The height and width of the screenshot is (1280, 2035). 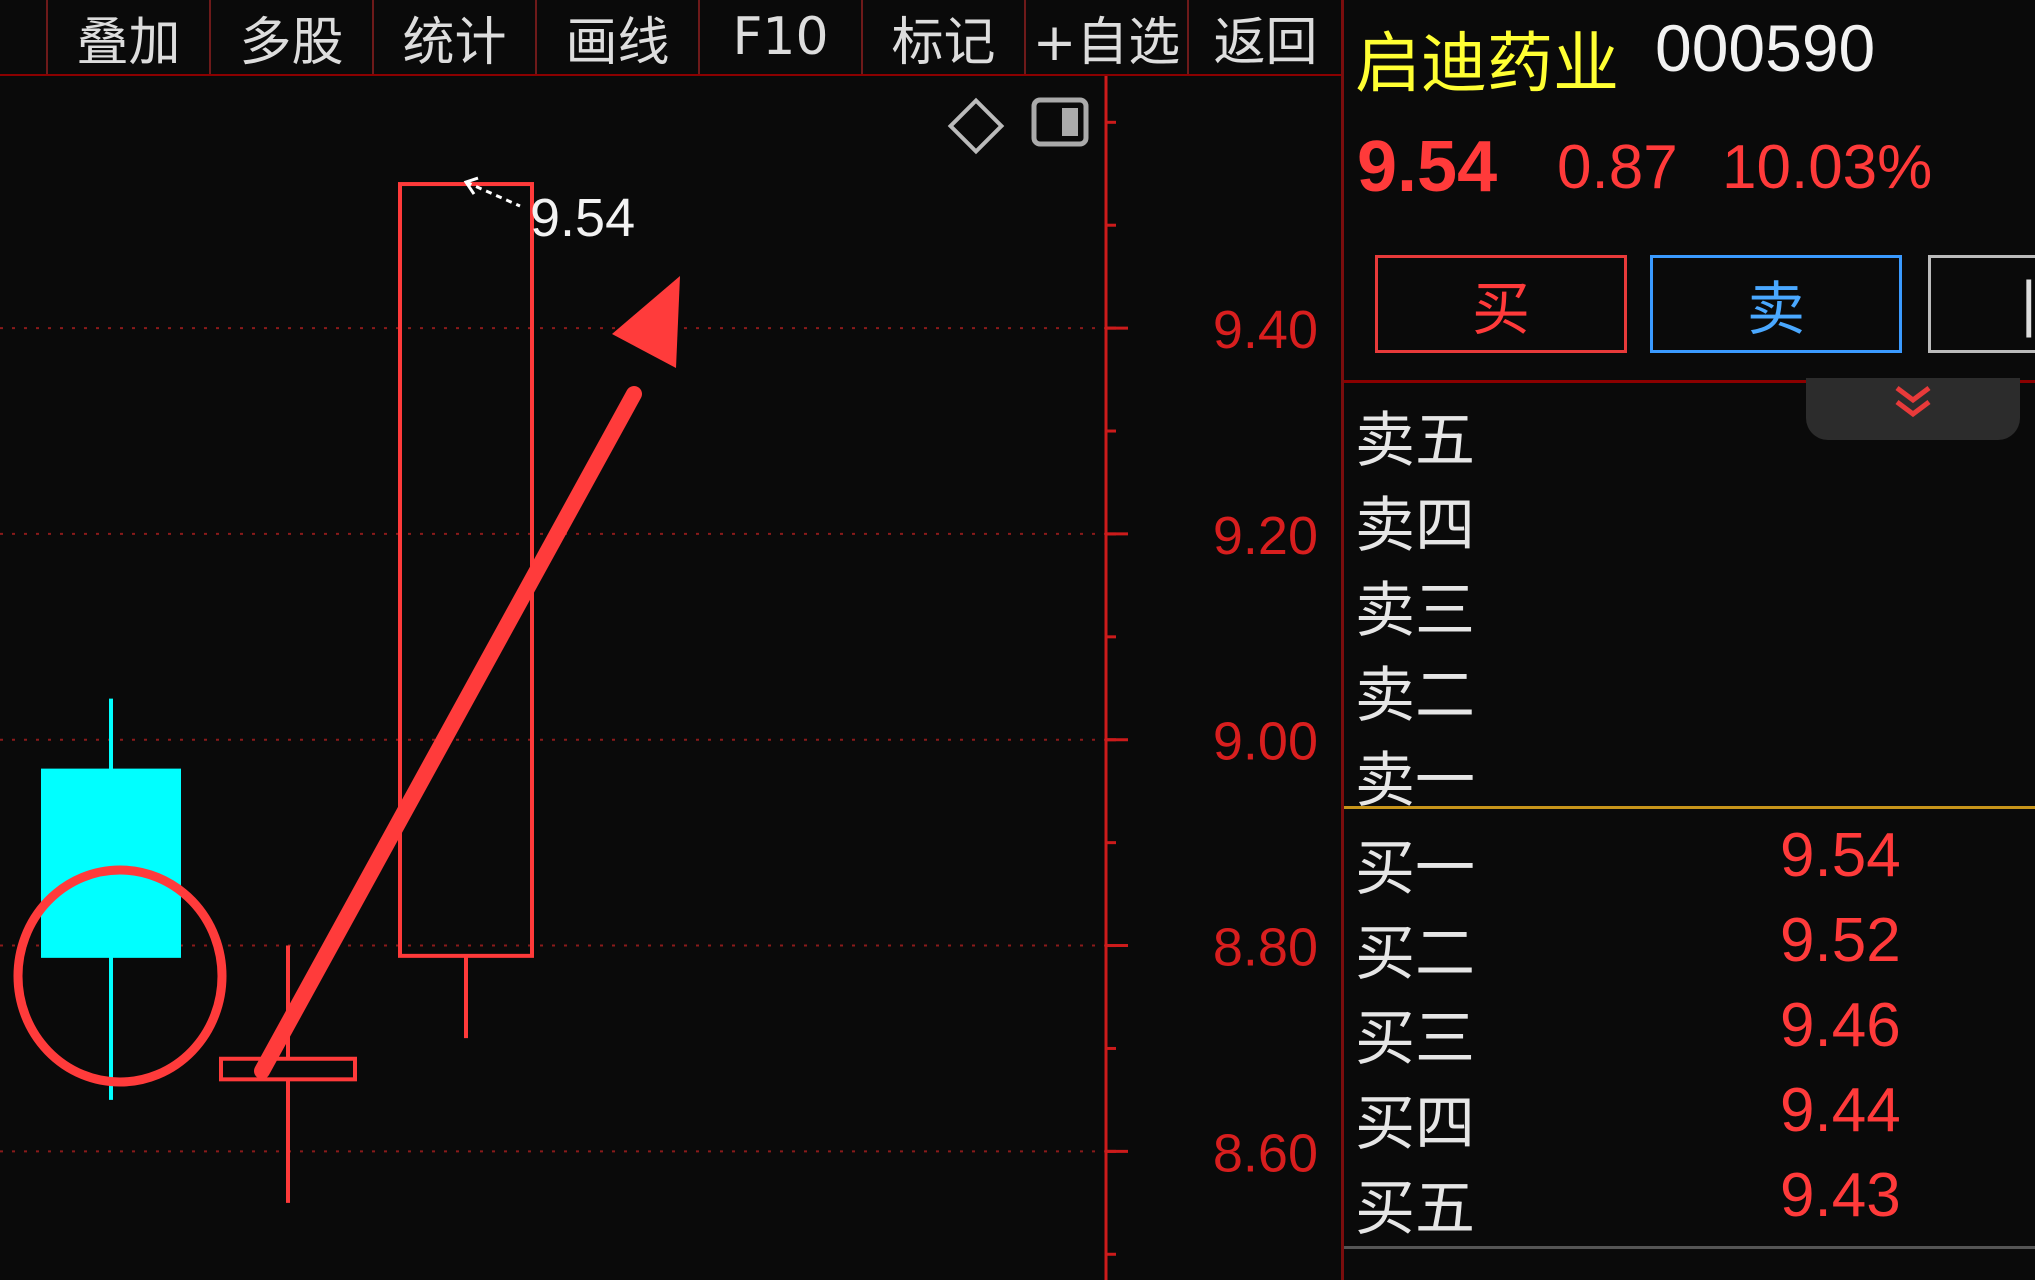 I want to click on more-trade-button: |, so click(x=1981, y=304).